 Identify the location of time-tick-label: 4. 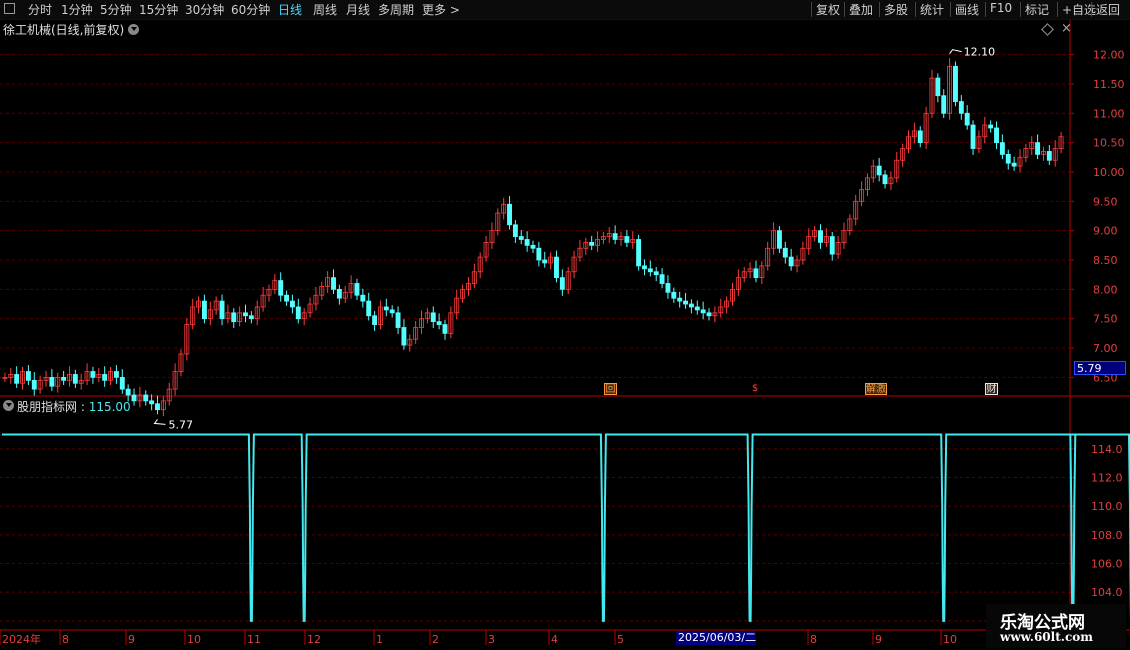
(554, 639).